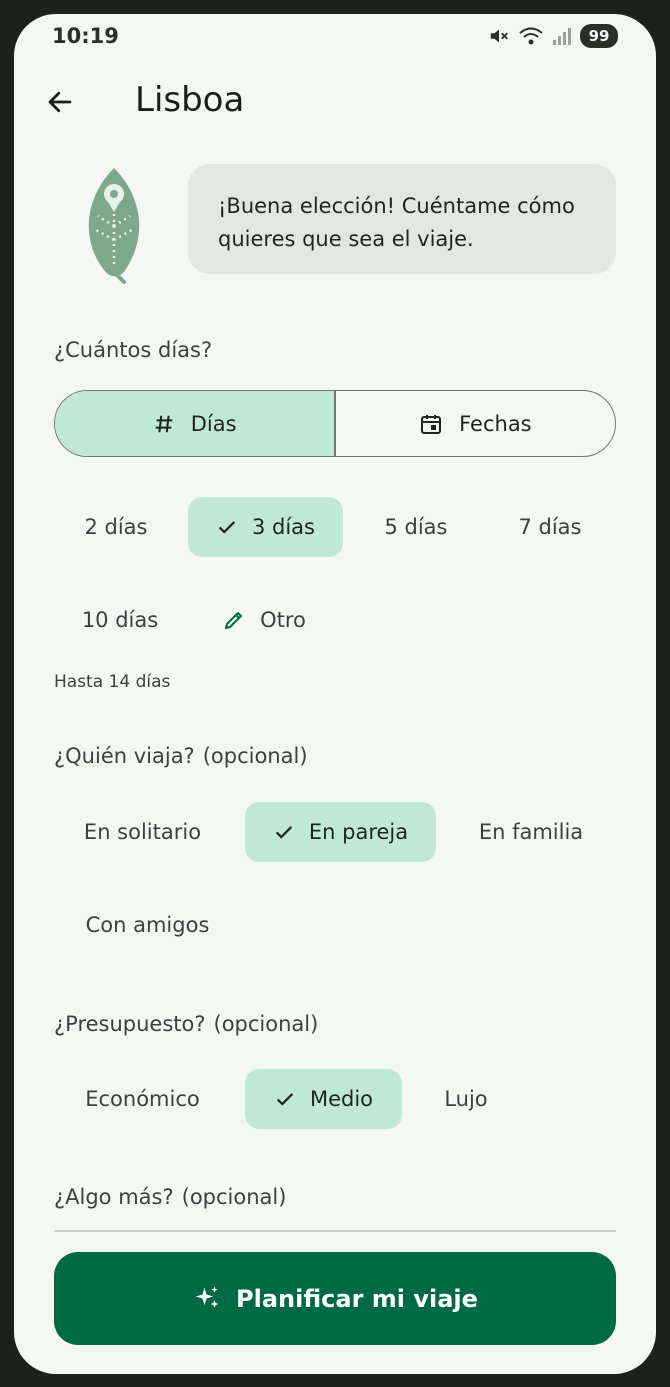  What do you see at coordinates (234, 620) in the screenshot?
I see `pencil-icon` at bounding box center [234, 620].